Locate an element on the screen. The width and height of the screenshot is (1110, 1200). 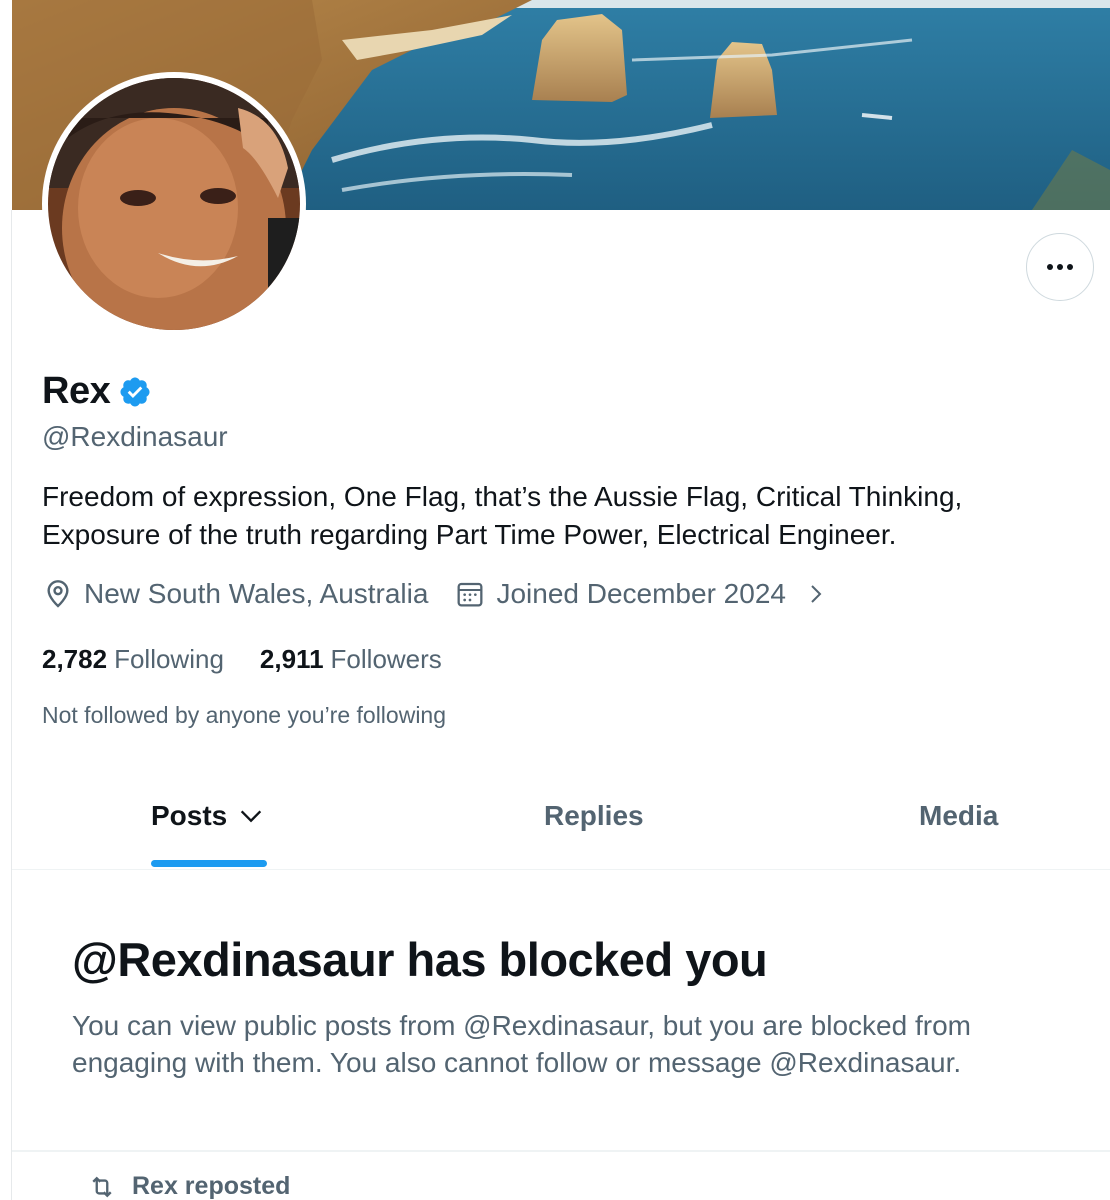
repost-icon is located at coordinates (102, 1186).